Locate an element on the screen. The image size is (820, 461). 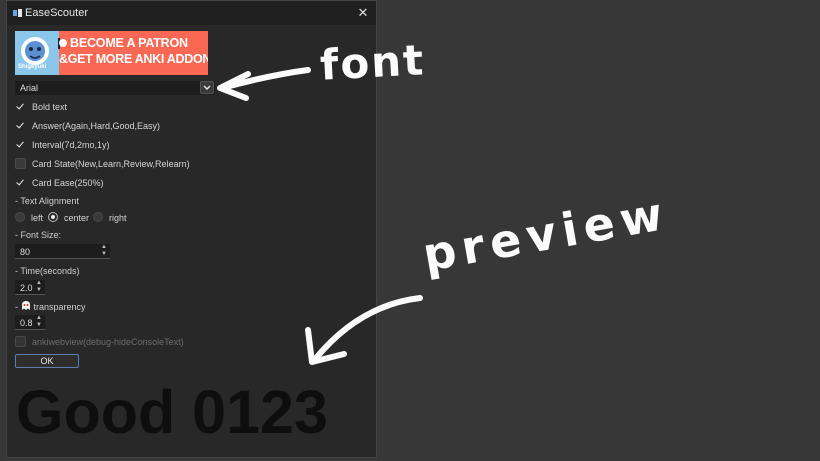
annotation-font: font is located at coordinates (372, 62).